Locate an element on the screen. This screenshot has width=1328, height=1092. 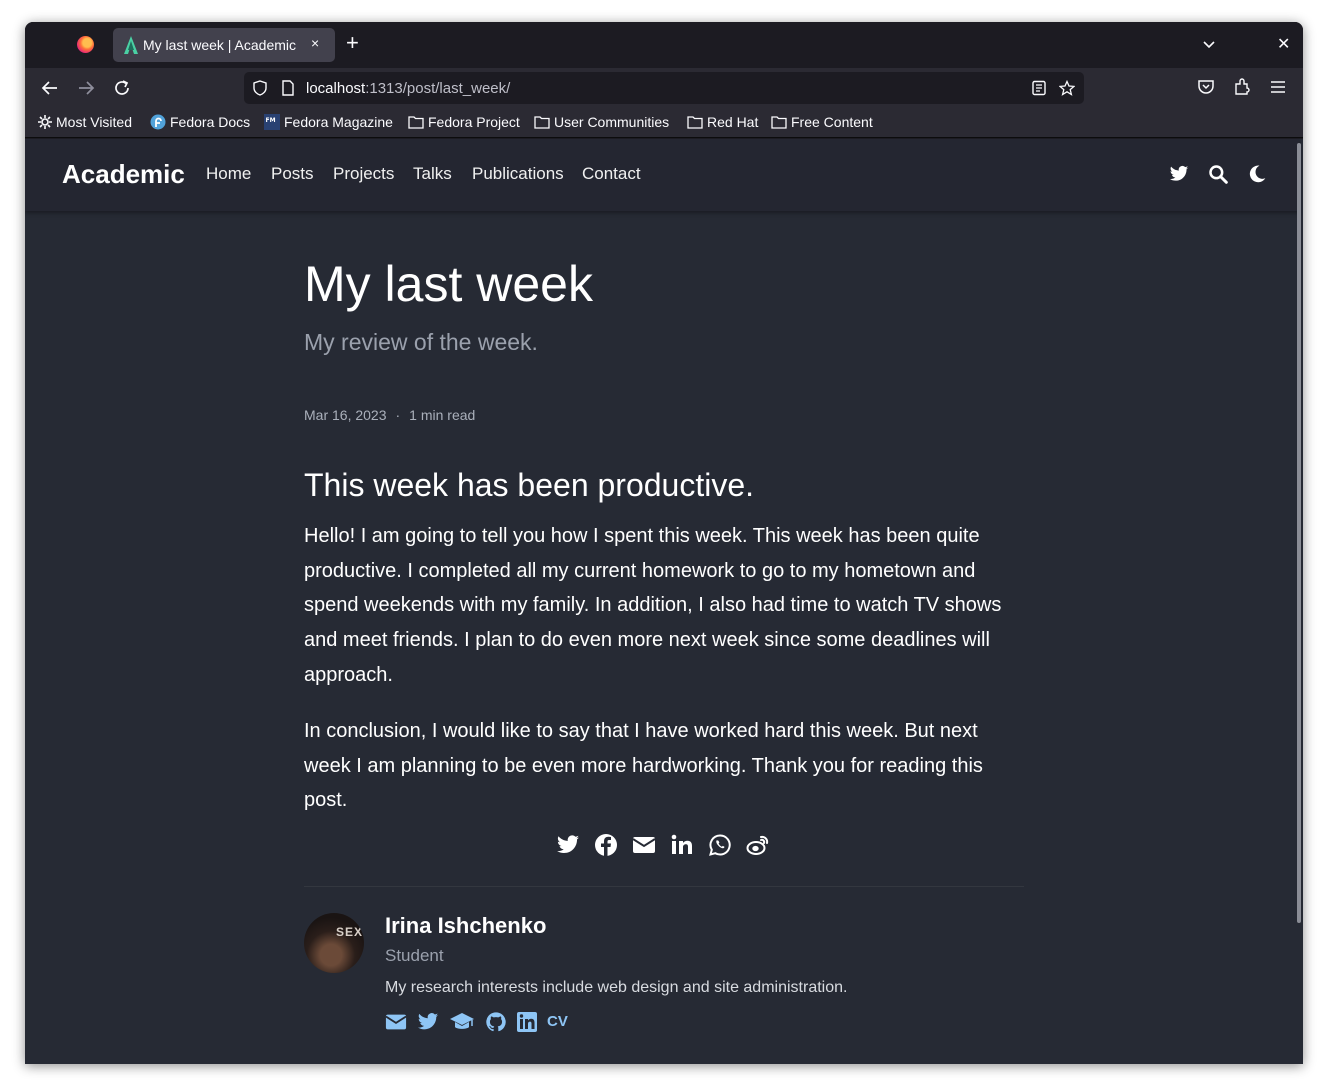
menu-item-talks: Talks is located at coordinates (432, 174).